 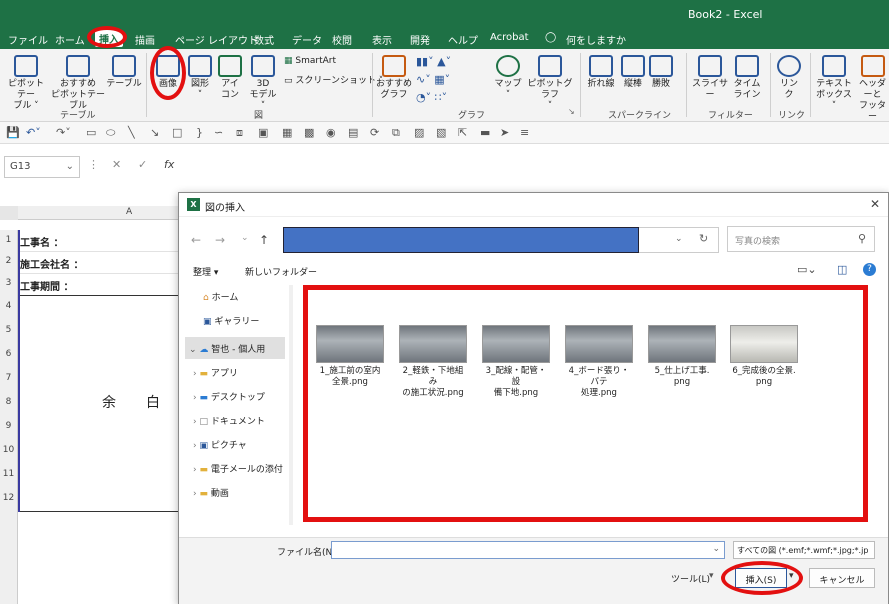 I want to click on nav-item-gallery: ▣ ギャラリー, so click(x=235, y=320).